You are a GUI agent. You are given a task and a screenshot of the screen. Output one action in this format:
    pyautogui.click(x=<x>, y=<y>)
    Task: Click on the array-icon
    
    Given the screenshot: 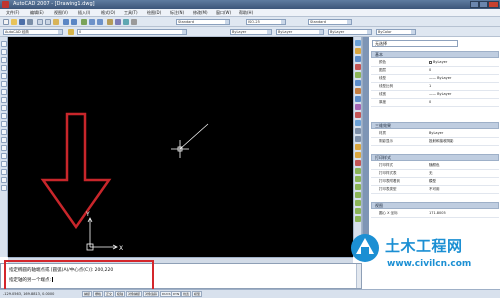 What is the action you would take?
    pyautogui.click(x=358, y=75)
    